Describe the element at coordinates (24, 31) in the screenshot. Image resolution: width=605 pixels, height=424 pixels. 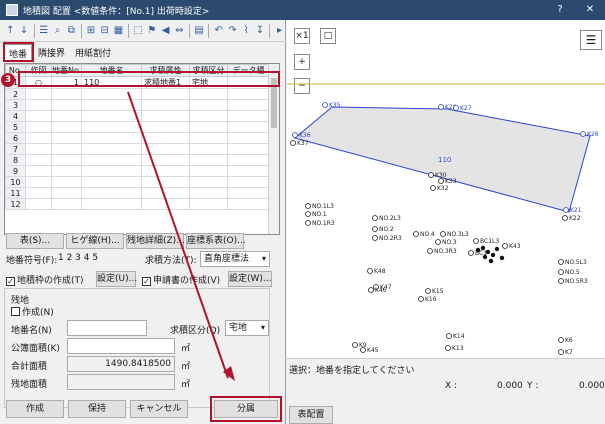
I see `move-down-icon: ↓` at that location.